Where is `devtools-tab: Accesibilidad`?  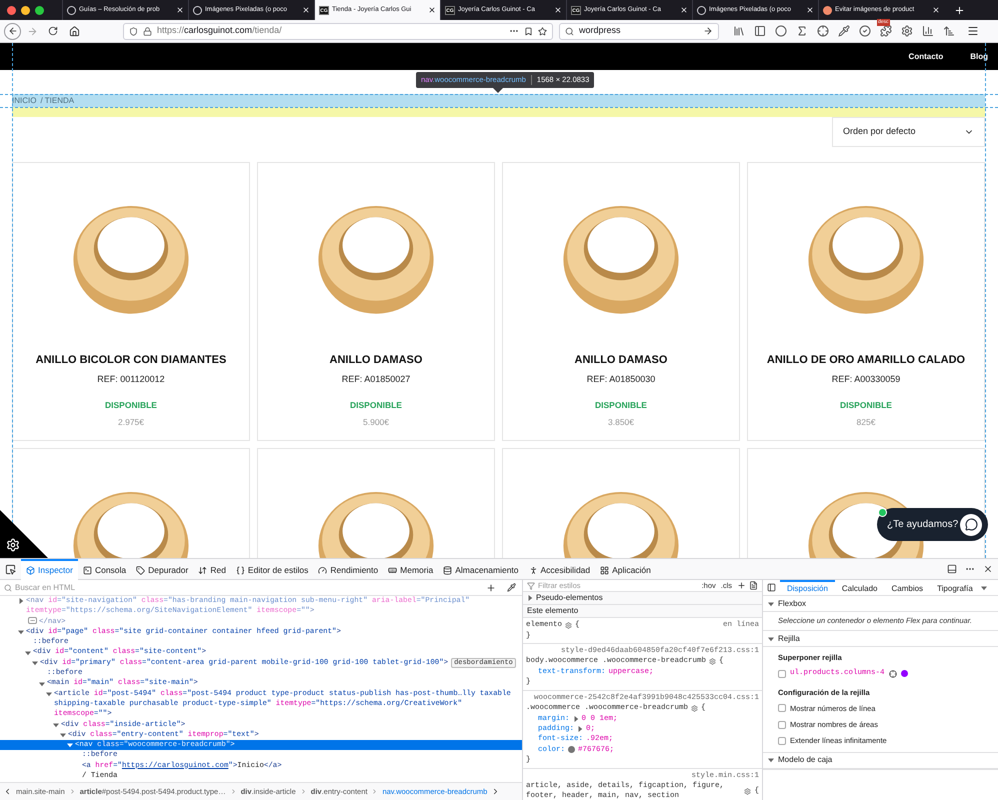 devtools-tab: Accesibilidad is located at coordinates (560, 569).